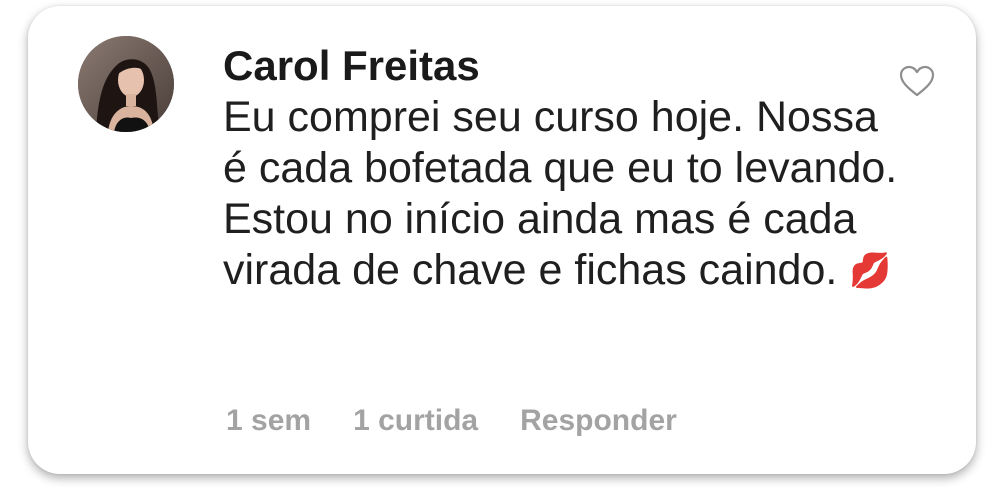 The image size is (988, 487). Describe the element at coordinates (415, 421) in the screenshot. I see `comment-likes: 1 curtida` at that location.